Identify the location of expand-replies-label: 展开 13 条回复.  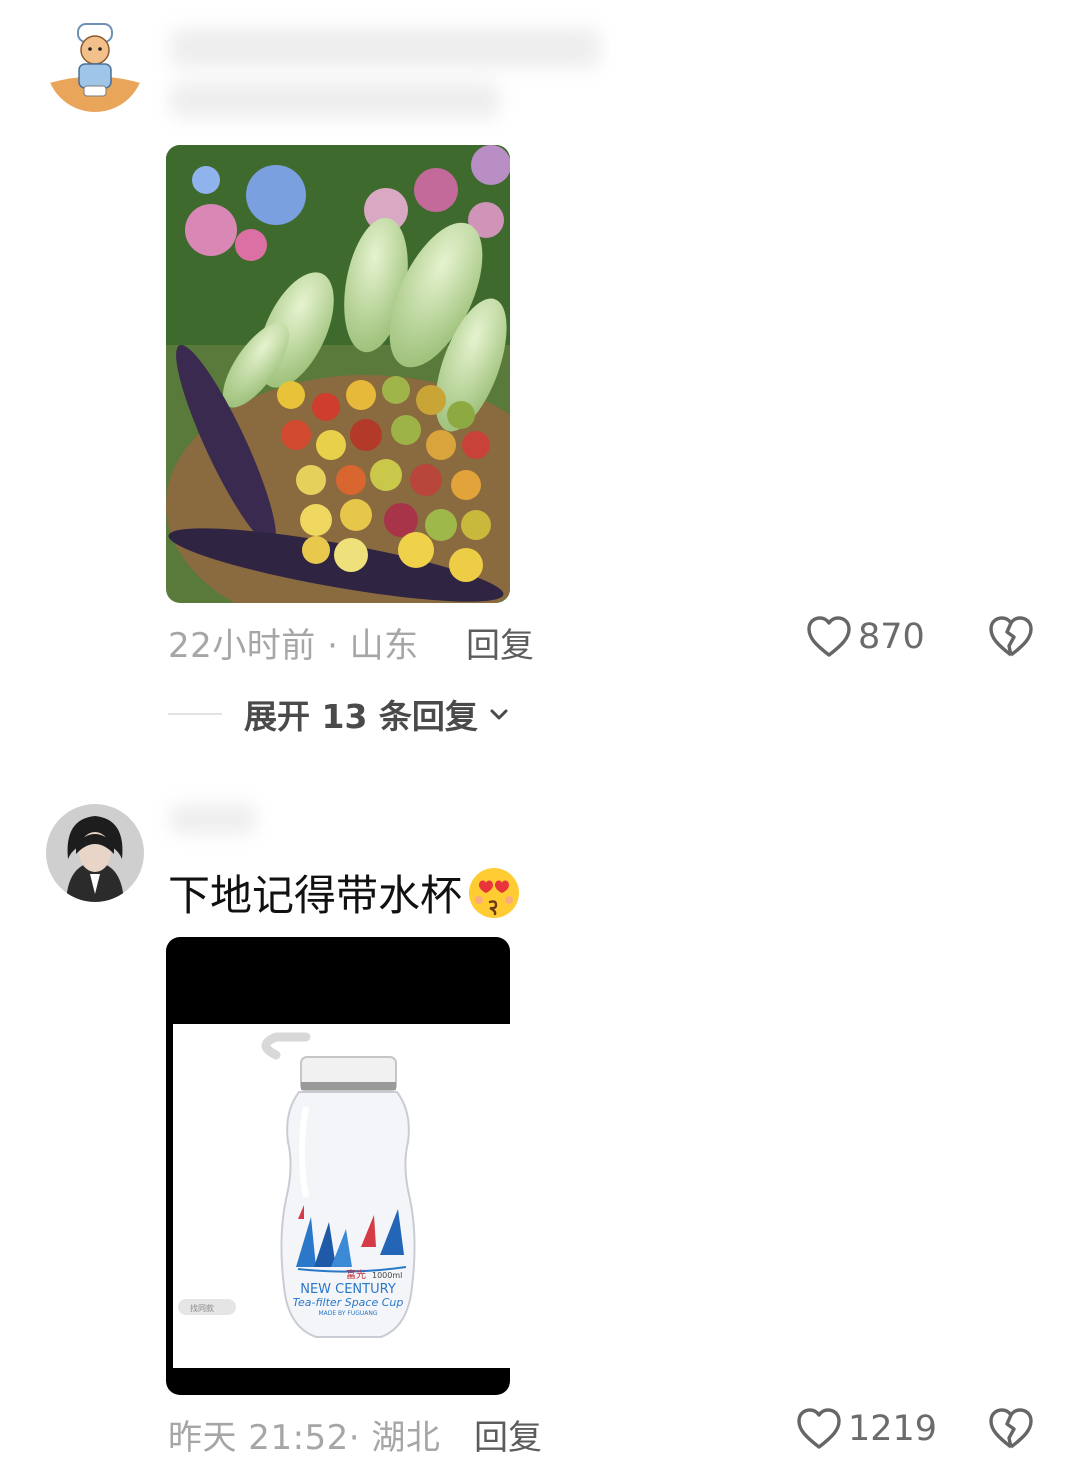
(361, 716).